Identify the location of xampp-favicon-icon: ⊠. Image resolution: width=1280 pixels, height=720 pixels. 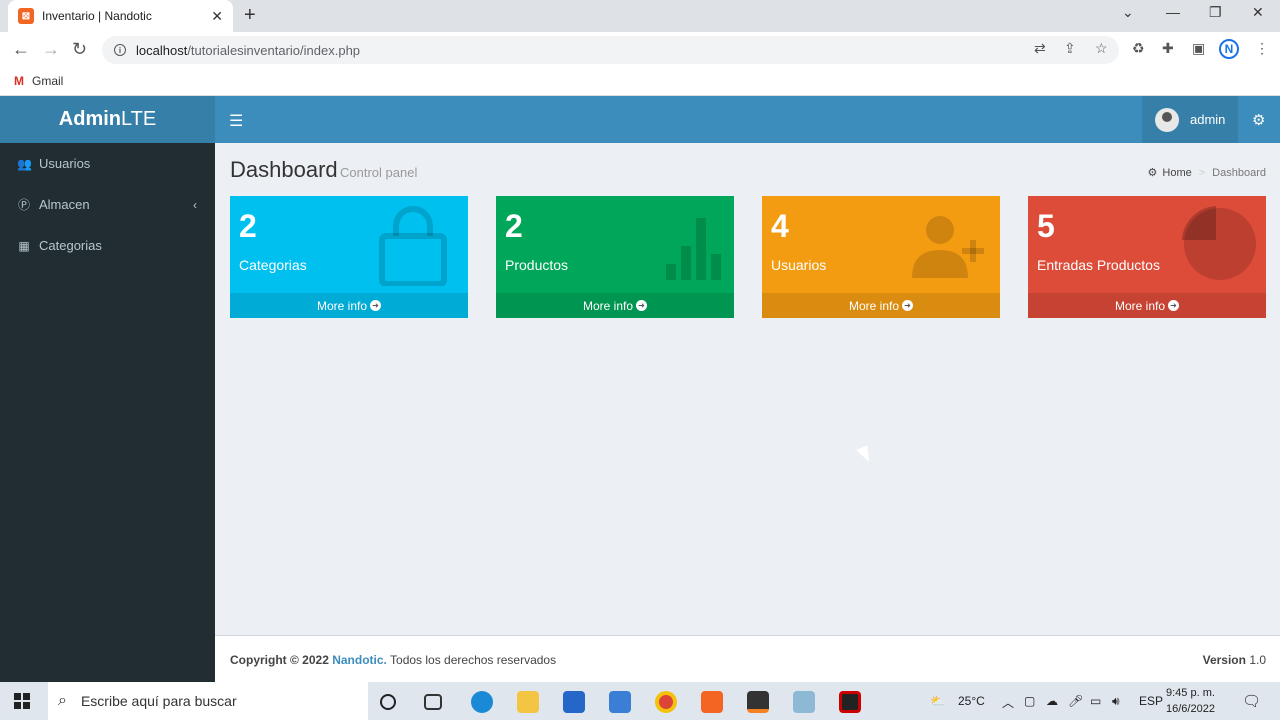
(26, 16).